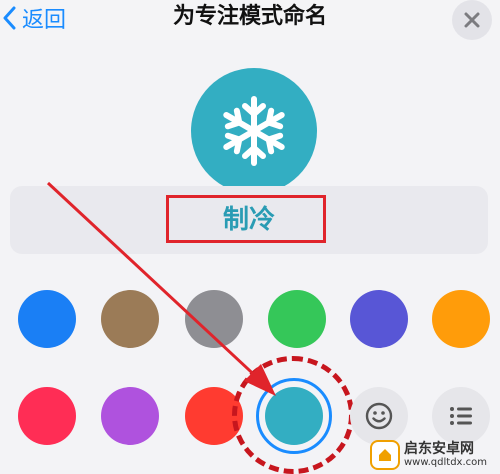 The width and height of the screenshot is (500, 474). Describe the element at coordinates (297, 319) in the screenshot. I see `color-swatch-green` at that location.